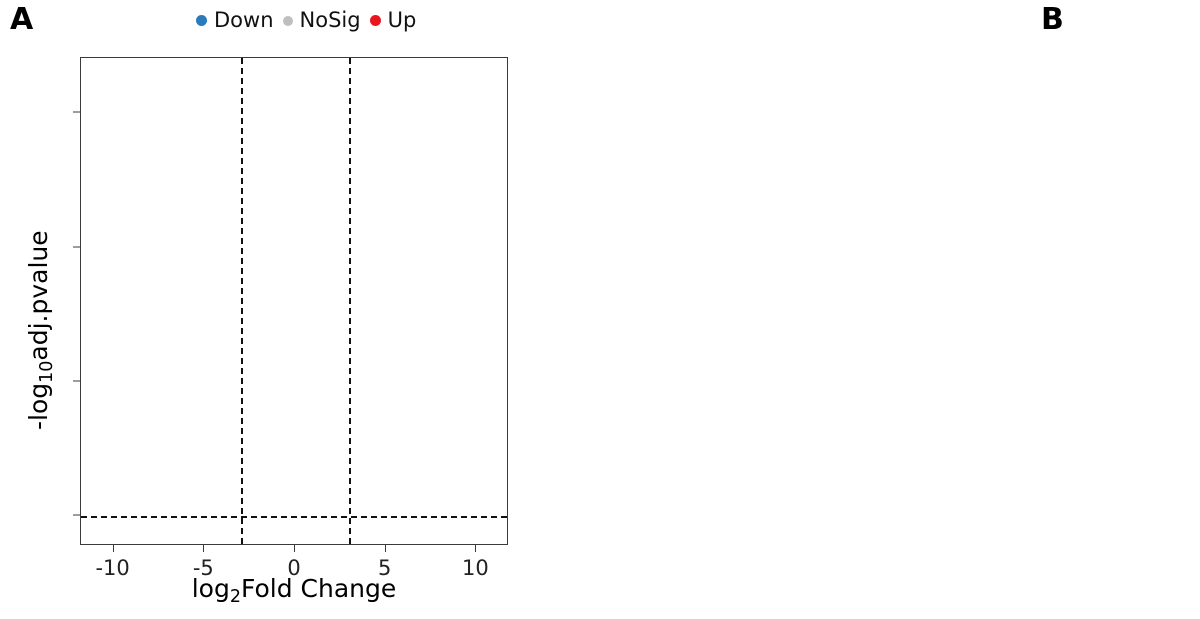 Image resolution: width=1200 pixels, height=619 pixels. I want to click on volcano-legend-label: Up, so click(402, 20).